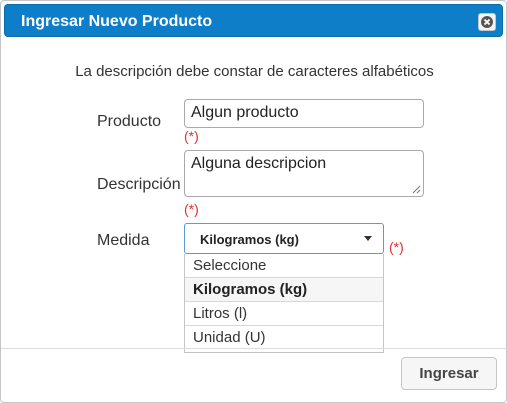 Image resolution: width=507 pixels, height=403 pixels. Describe the element at coordinates (129, 121) in the screenshot. I see `producto-label: Producto` at that location.